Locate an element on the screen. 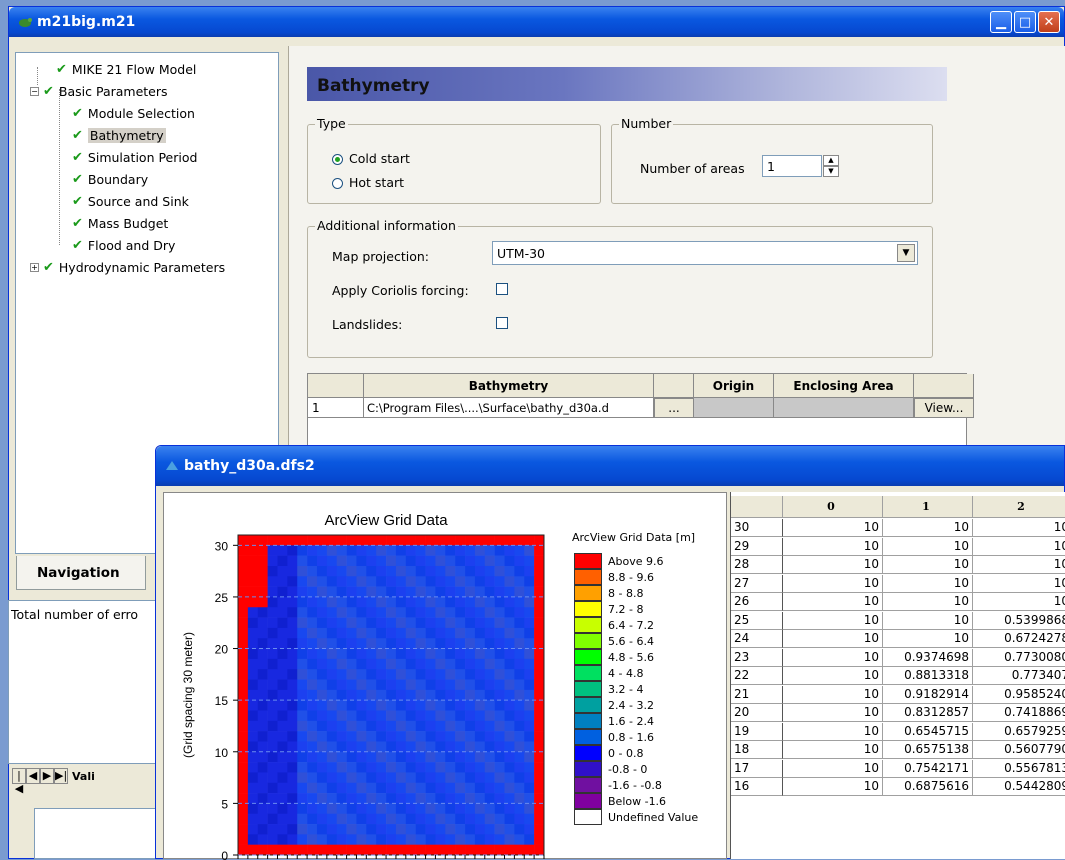 This screenshot has height=860, width=1065. table-row-header: 23 is located at coordinates (757, 657).